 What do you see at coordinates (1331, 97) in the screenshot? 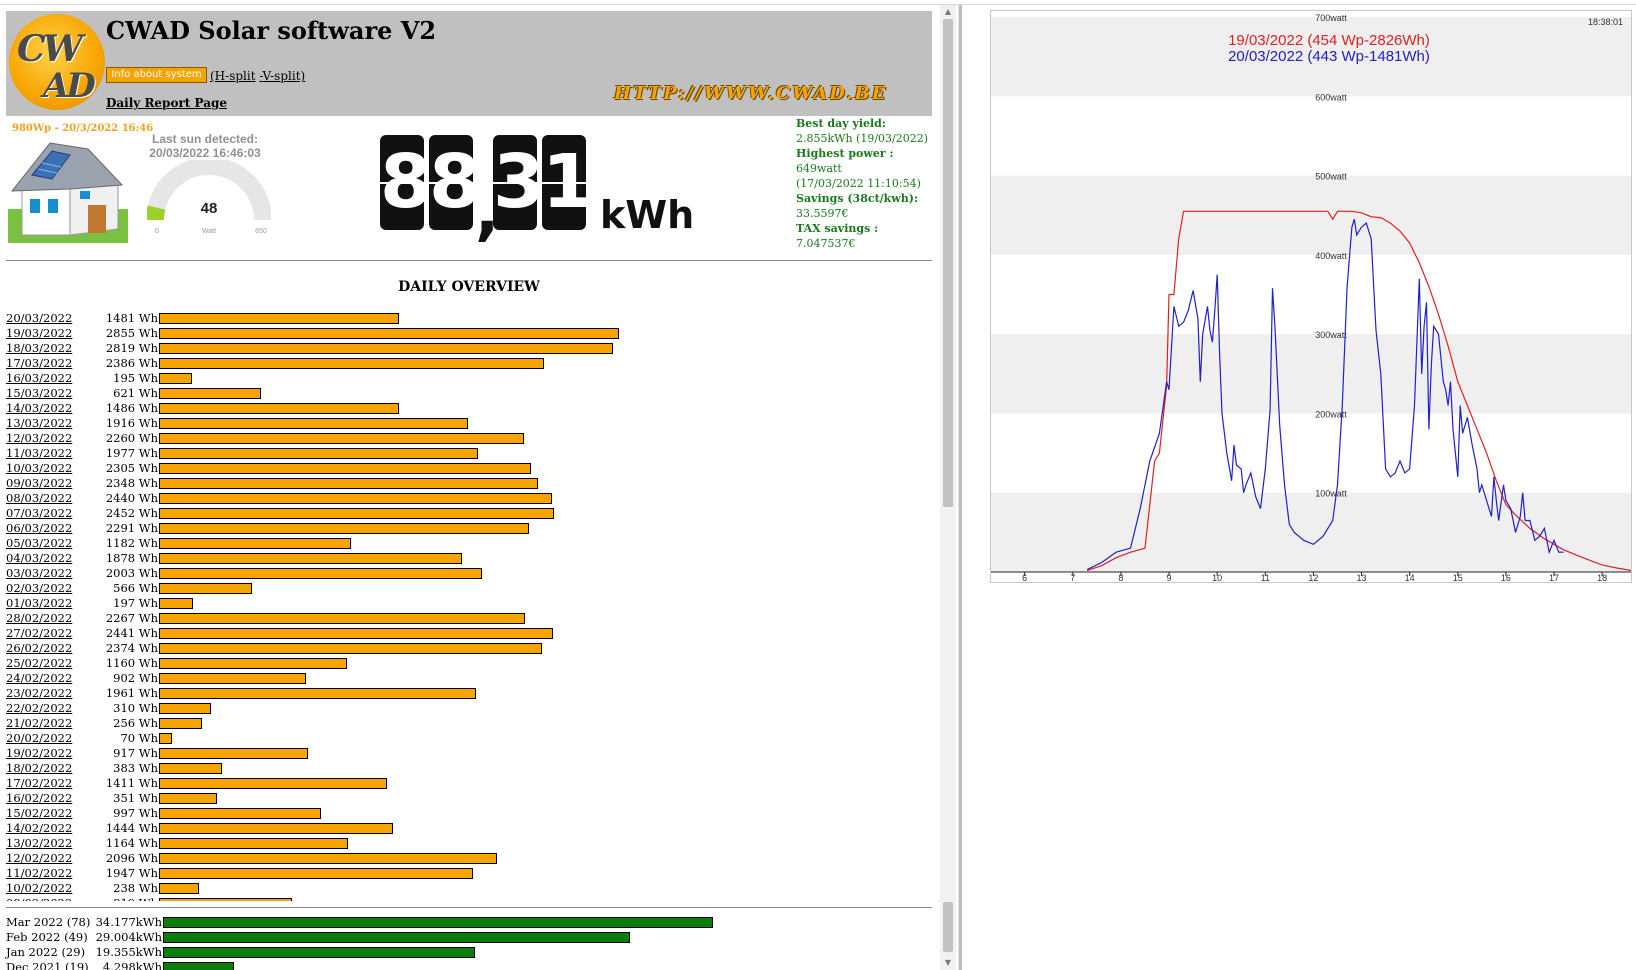
I see `y-tick-label: 600watt` at bounding box center [1331, 97].